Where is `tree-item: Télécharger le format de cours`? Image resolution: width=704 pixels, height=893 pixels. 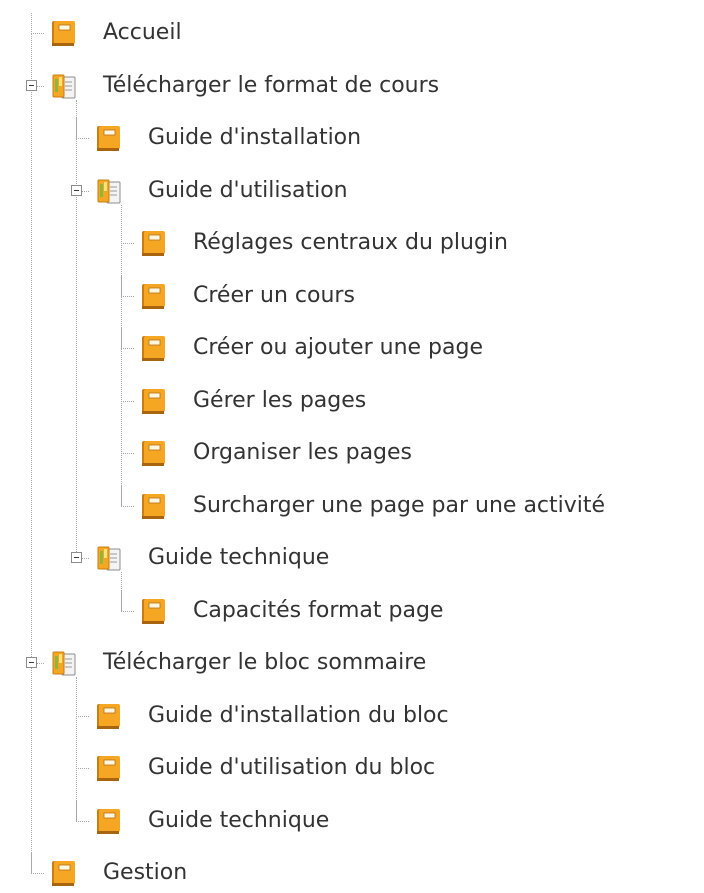 tree-item: Télécharger le format de cours is located at coordinates (352, 86).